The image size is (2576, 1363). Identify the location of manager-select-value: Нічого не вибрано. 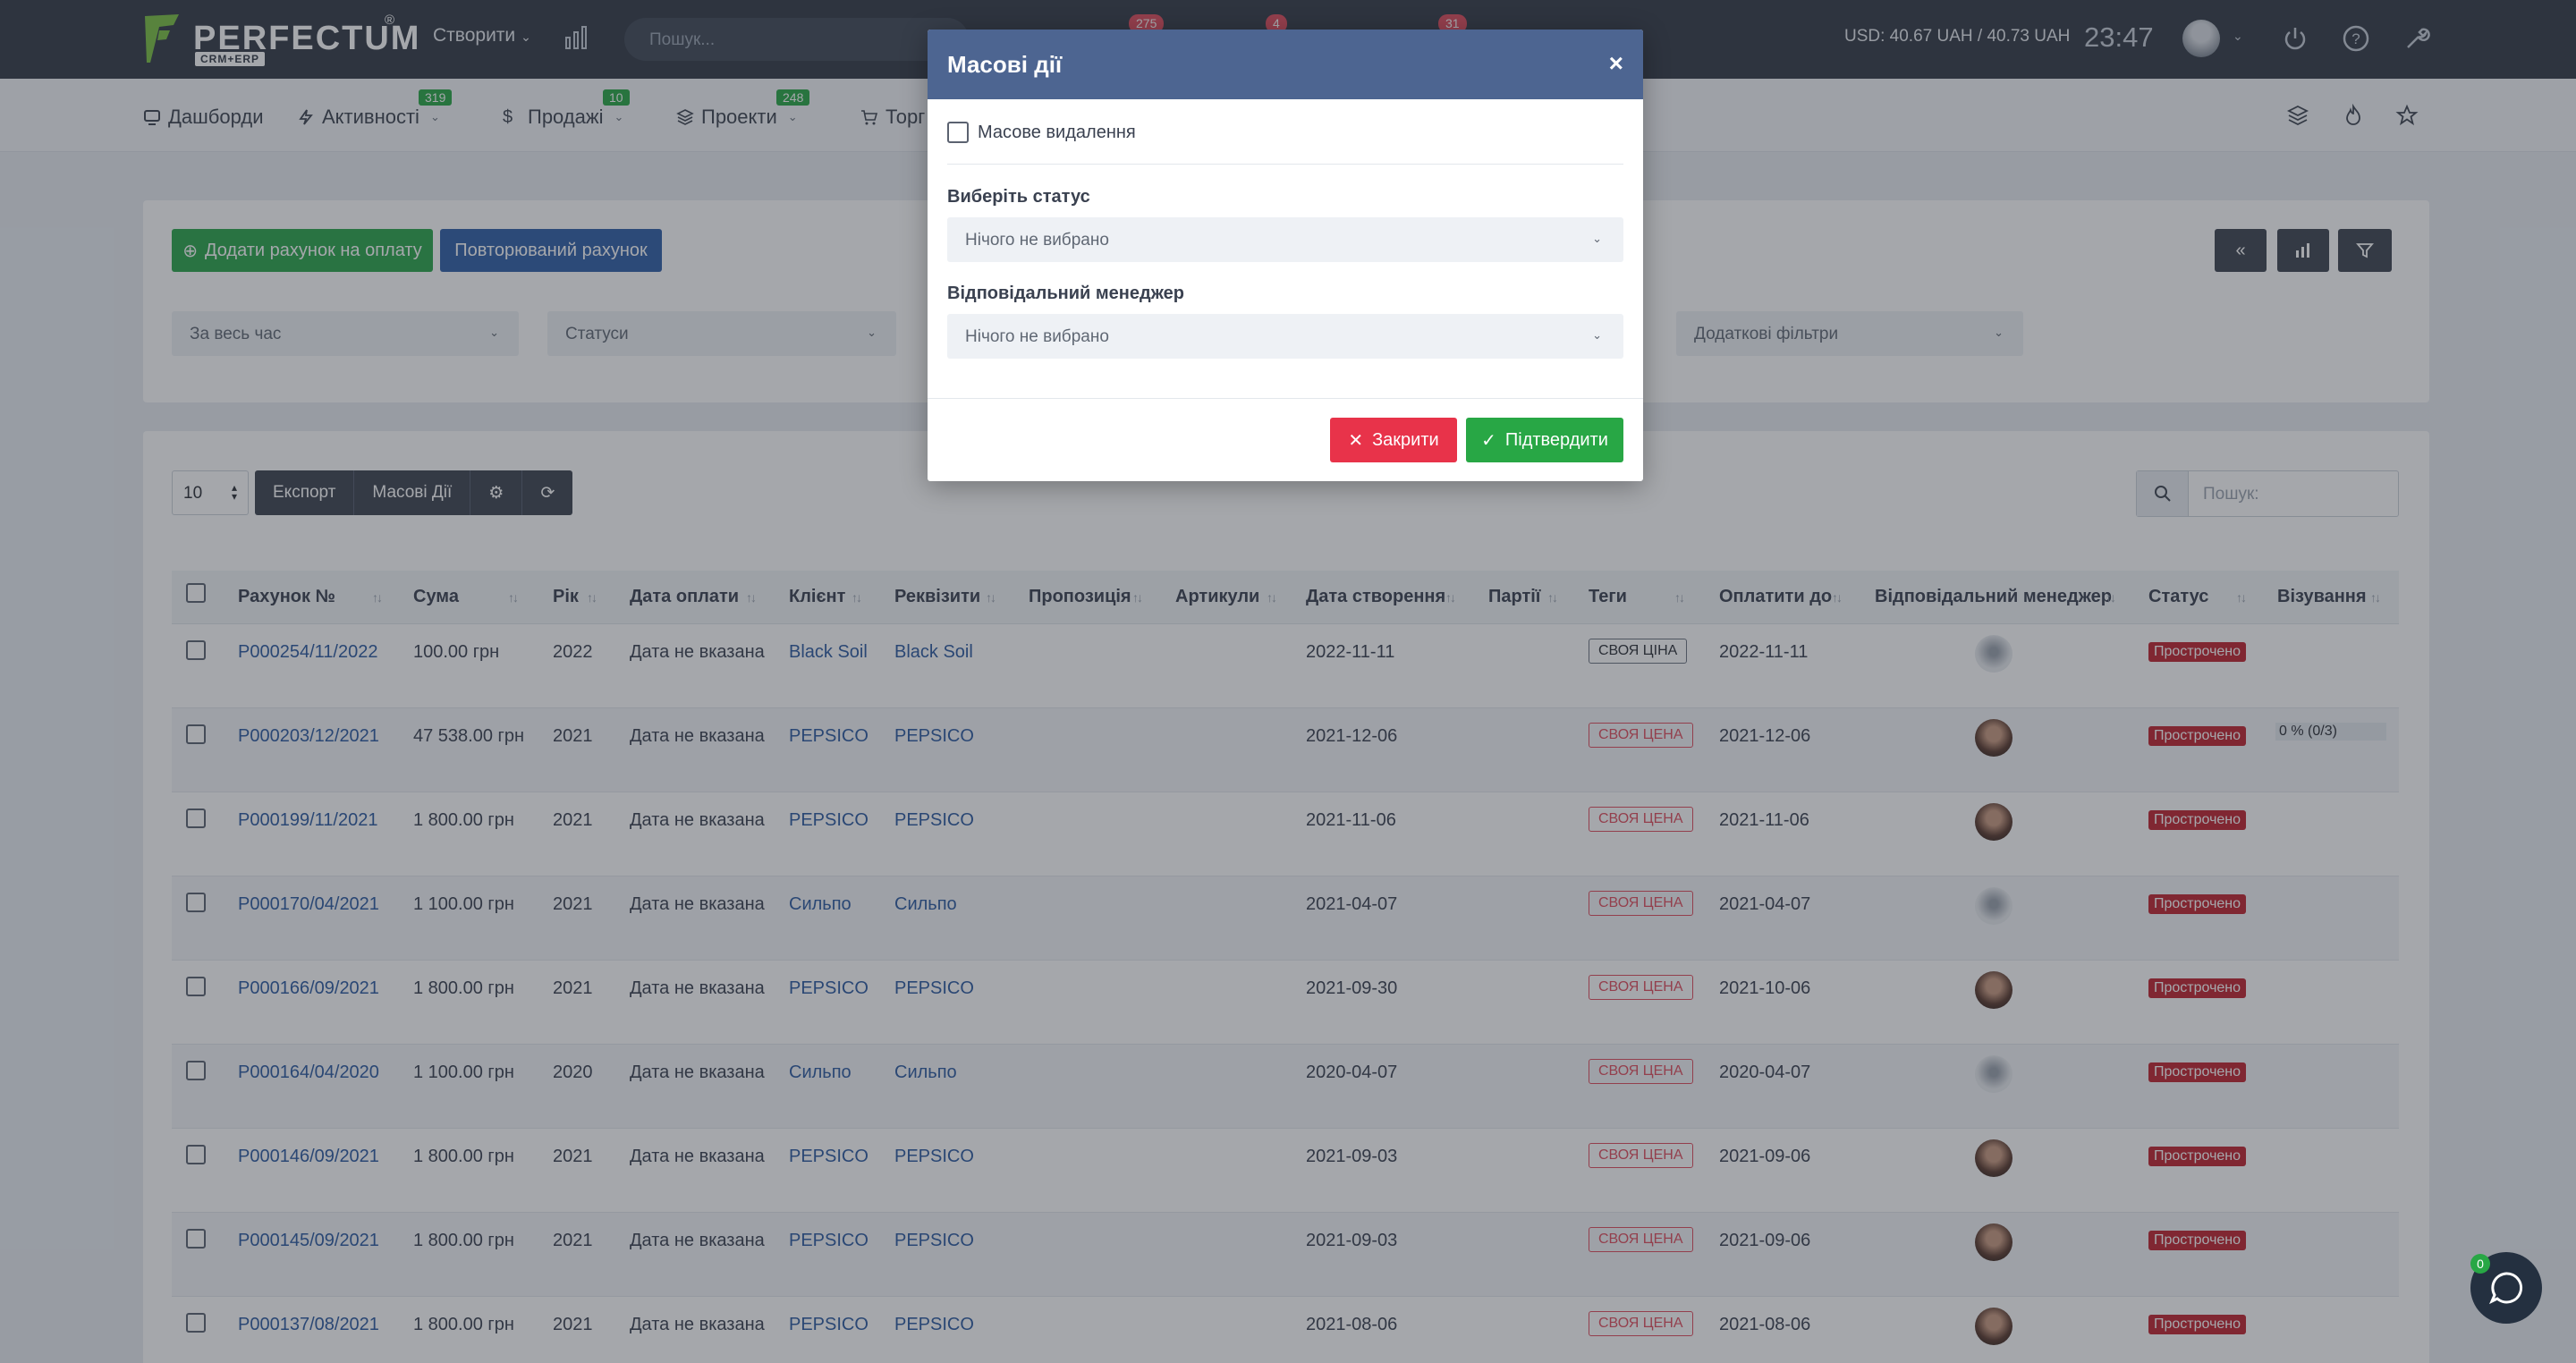
(1037, 336).